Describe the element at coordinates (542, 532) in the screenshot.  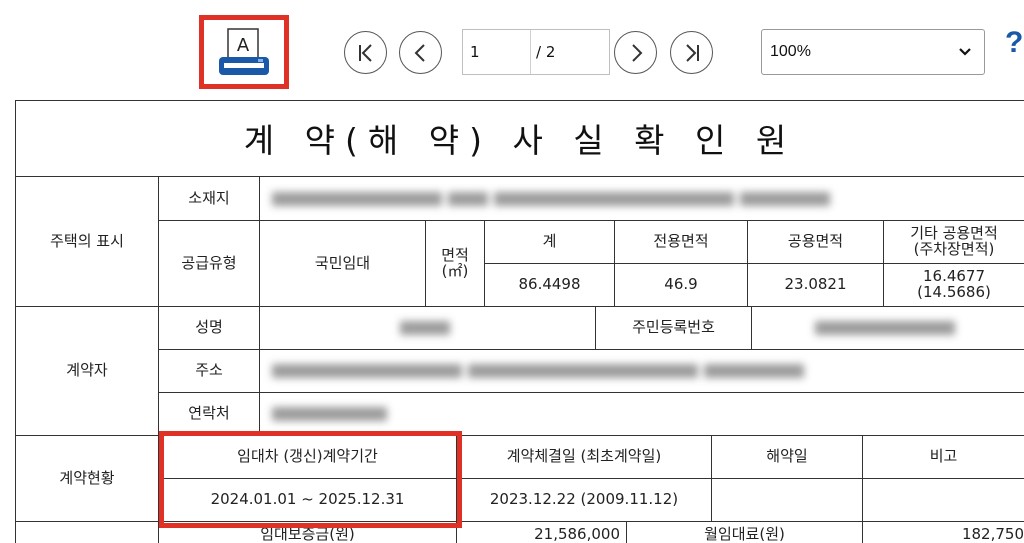
I see `deposit-value: 21,586,000` at that location.